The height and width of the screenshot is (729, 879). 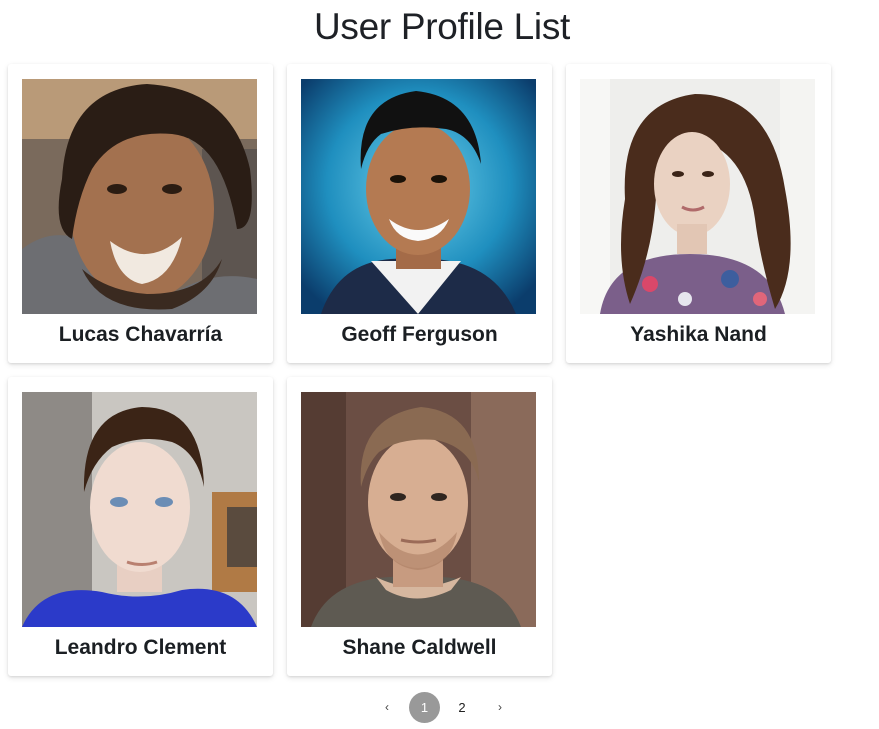 I want to click on page-title: User Profile List, so click(x=442, y=26).